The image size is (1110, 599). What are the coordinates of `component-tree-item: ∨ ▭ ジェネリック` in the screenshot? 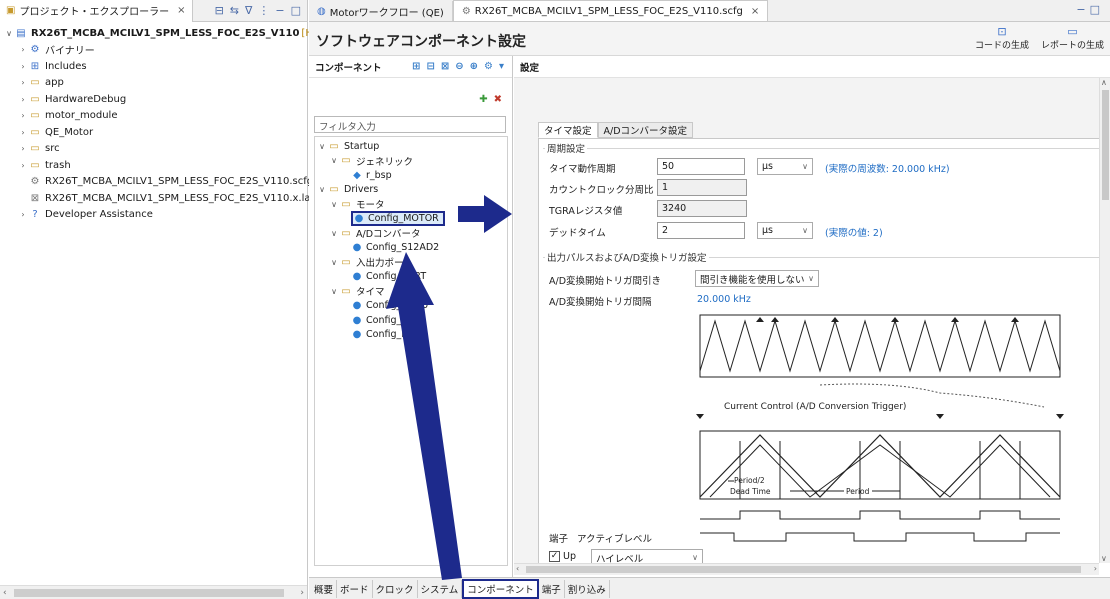 It's located at (411, 161).